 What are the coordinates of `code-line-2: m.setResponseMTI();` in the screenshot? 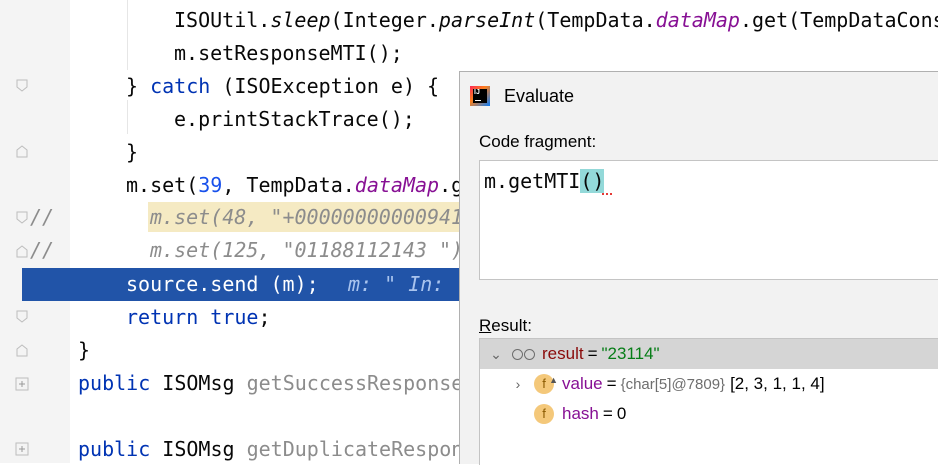 It's located at (288, 53).